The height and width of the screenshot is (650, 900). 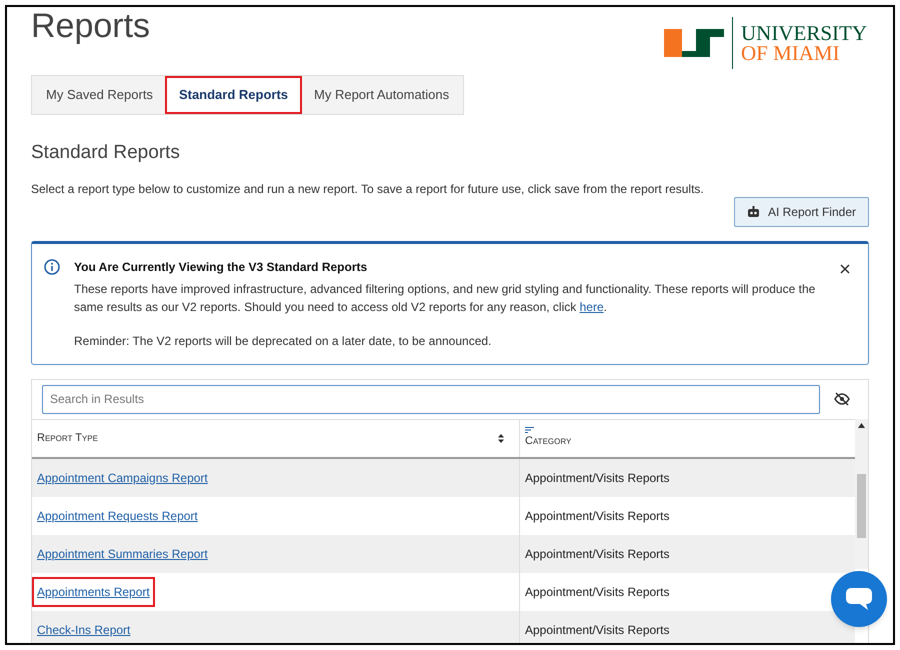 What do you see at coordinates (368, 189) in the screenshot?
I see `description-text: Select a report type below to customize and run a new report. To save a report for future use, click save from the report results.` at bounding box center [368, 189].